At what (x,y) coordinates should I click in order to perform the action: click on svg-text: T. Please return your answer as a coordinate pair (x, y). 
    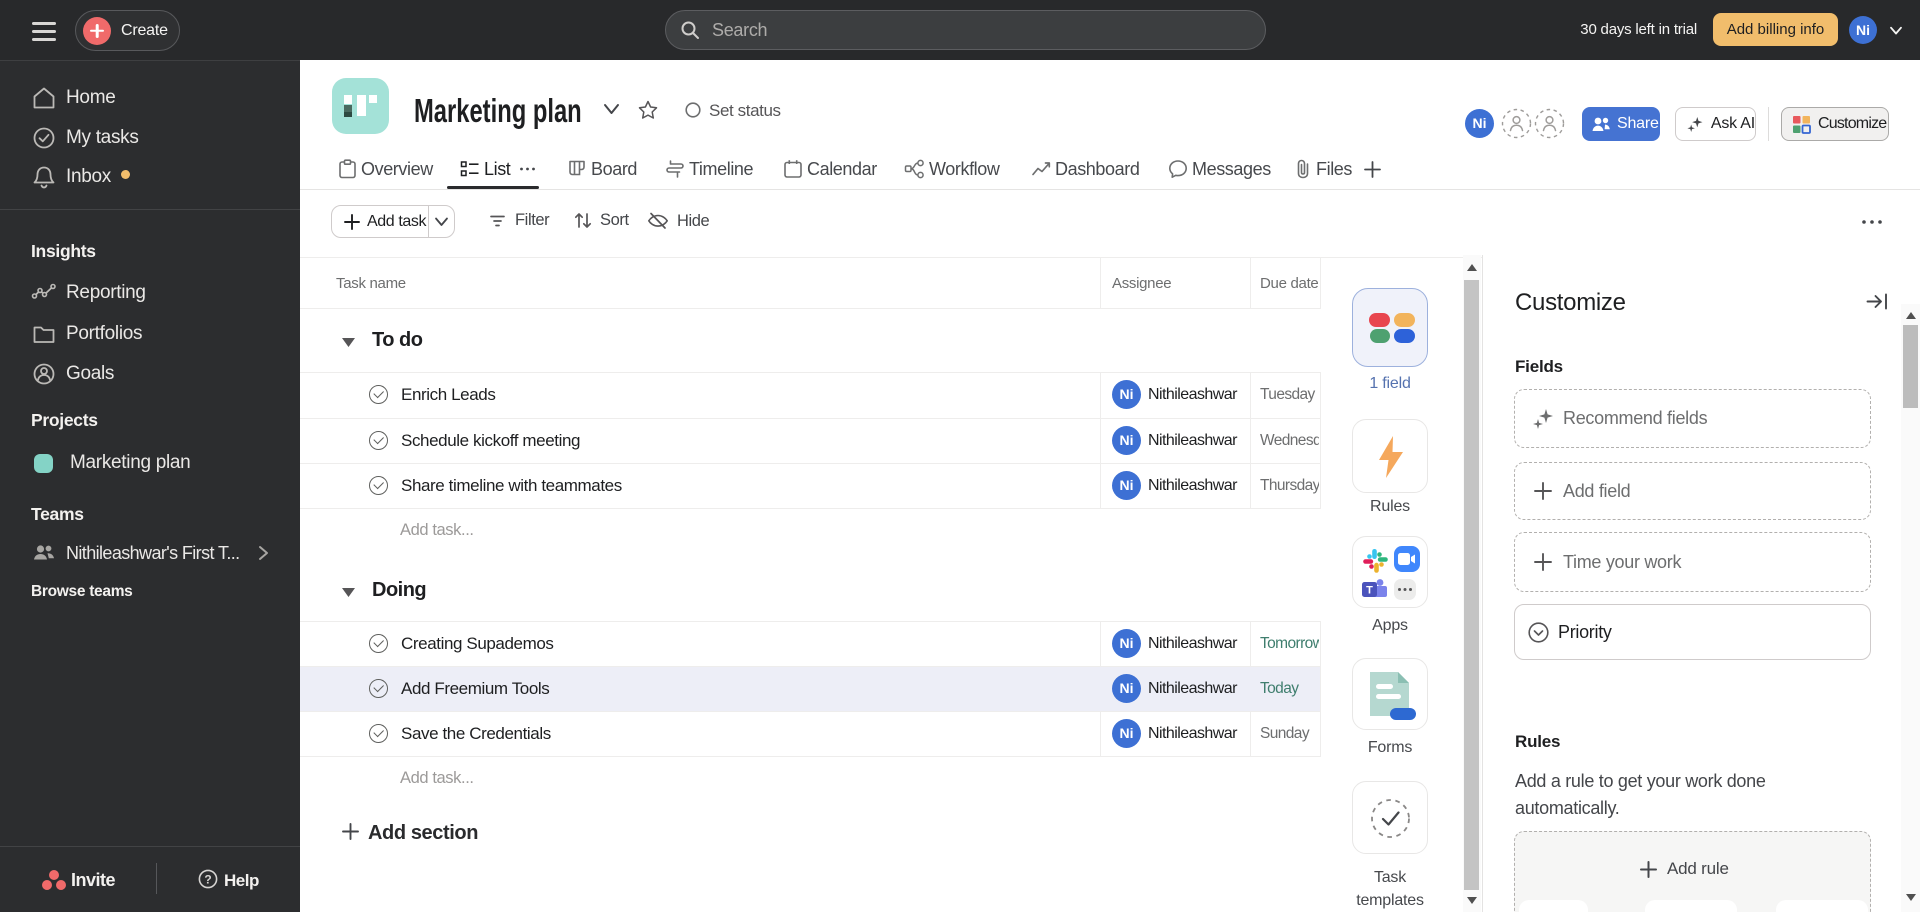
    Looking at the image, I should click on (1369, 591).